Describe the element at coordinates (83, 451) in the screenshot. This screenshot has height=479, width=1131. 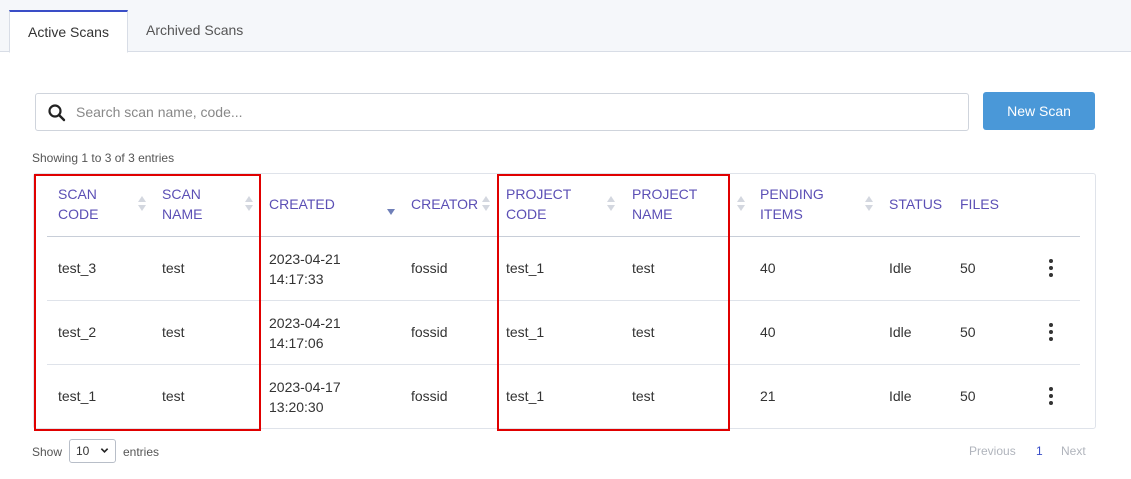
I see `page-length-value: 10` at that location.